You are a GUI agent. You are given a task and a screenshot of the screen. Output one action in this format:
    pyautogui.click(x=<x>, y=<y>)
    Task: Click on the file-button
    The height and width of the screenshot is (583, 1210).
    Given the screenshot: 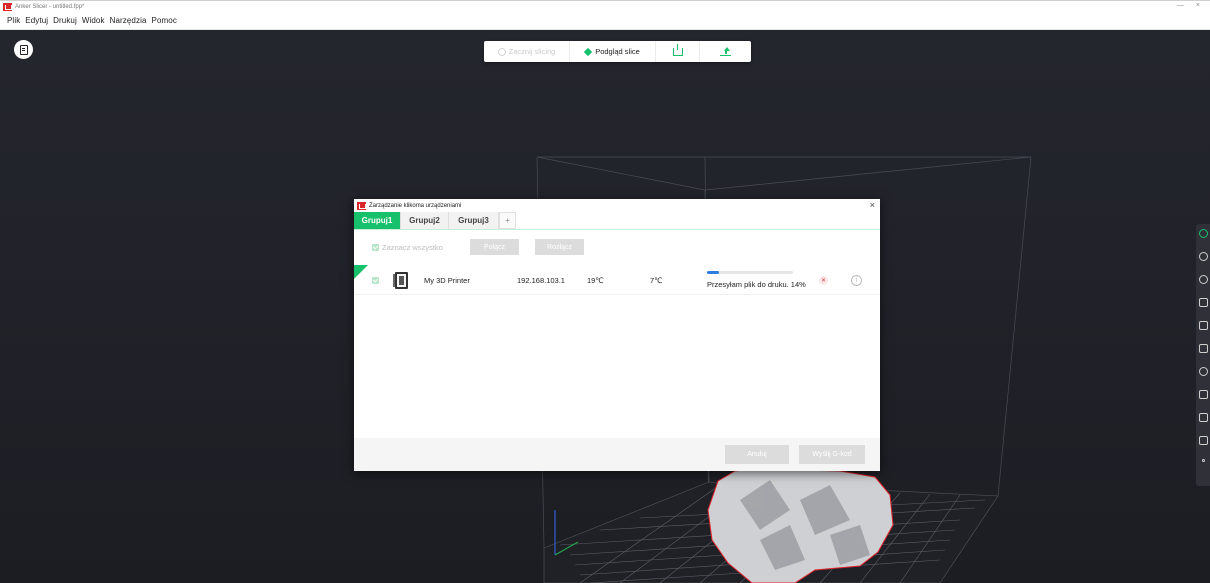 What is the action you would take?
    pyautogui.click(x=23, y=49)
    